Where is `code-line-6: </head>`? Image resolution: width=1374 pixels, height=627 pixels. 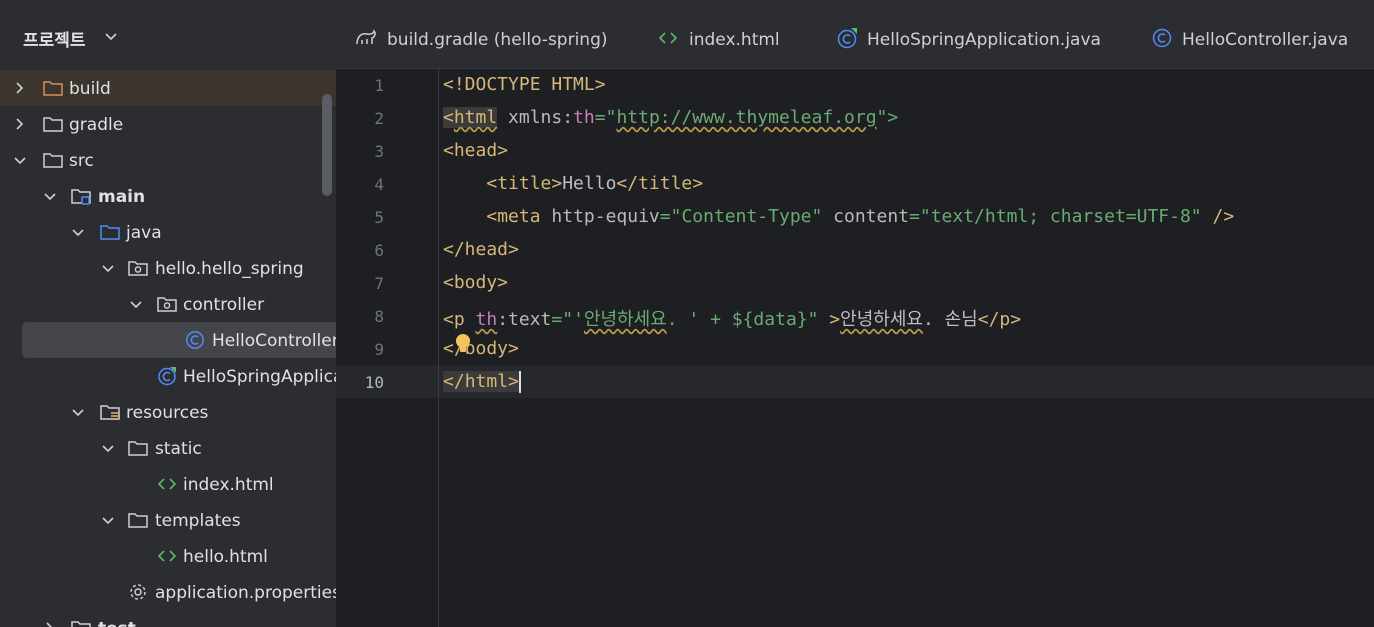 code-line-6: </head> is located at coordinates (481, 249).